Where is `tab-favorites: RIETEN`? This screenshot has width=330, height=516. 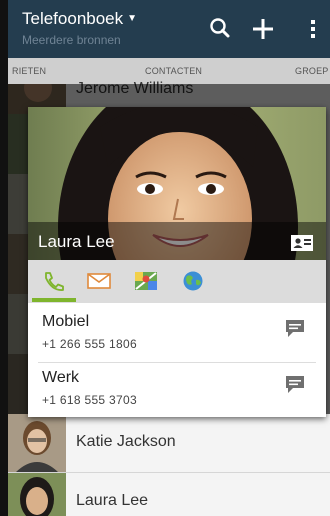 tab-favorites: RIETEN is located at coordinates (29, 71).